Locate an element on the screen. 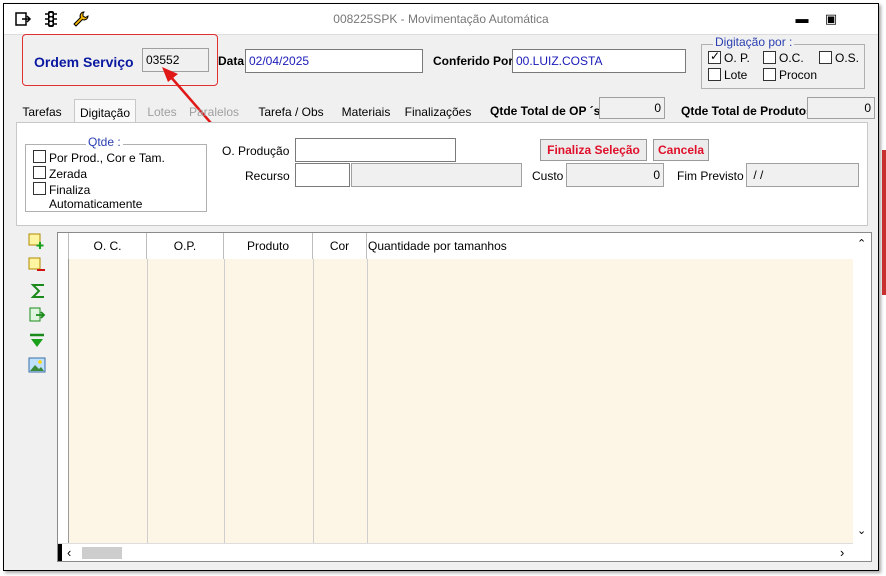 The width and height of the screenshot is (886, 576). grid-indicator-header is located at coordinates (63, 246).